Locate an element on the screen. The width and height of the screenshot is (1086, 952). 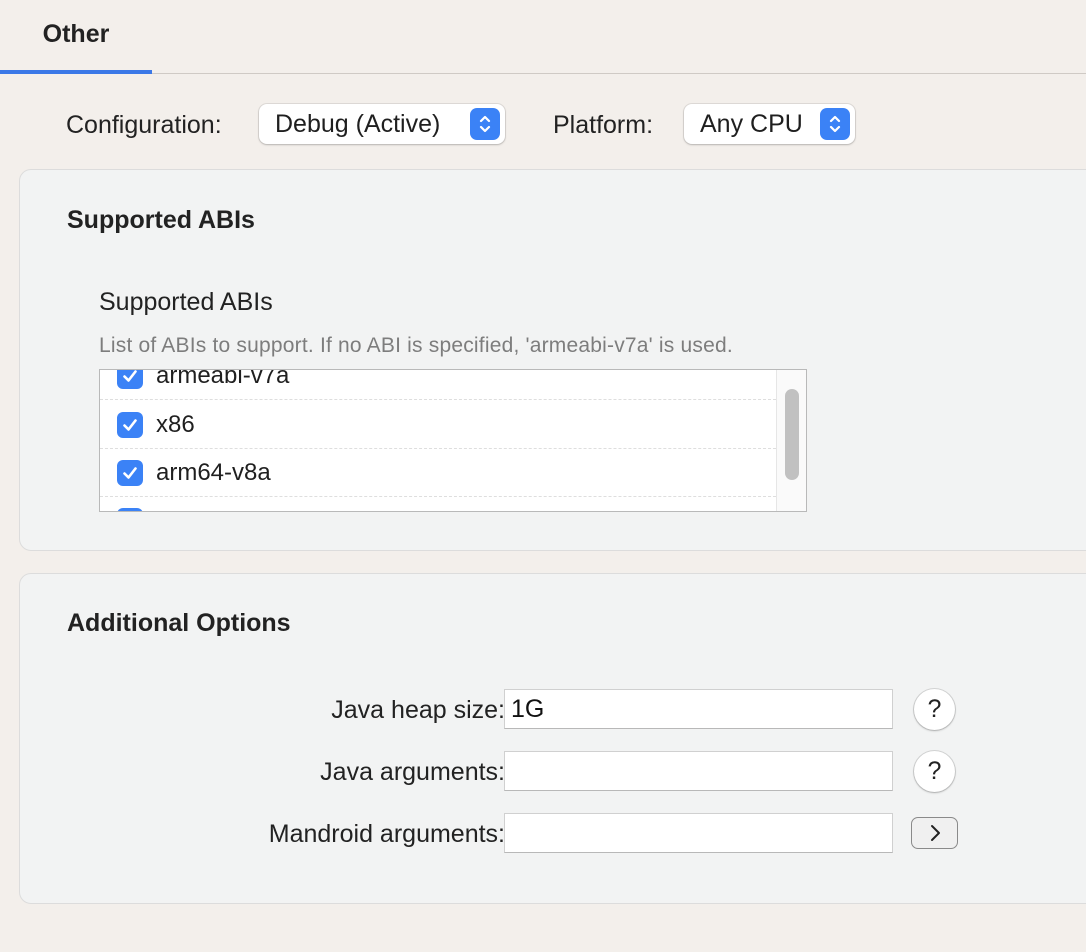
chevron-right-icon is located at coordinates (935, 833).